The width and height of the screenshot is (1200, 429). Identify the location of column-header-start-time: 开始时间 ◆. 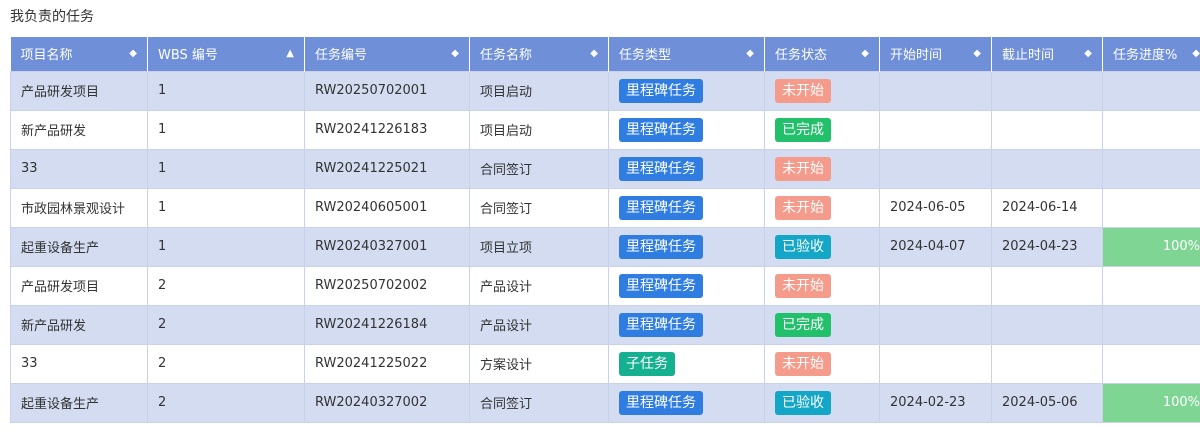
(935, 54).